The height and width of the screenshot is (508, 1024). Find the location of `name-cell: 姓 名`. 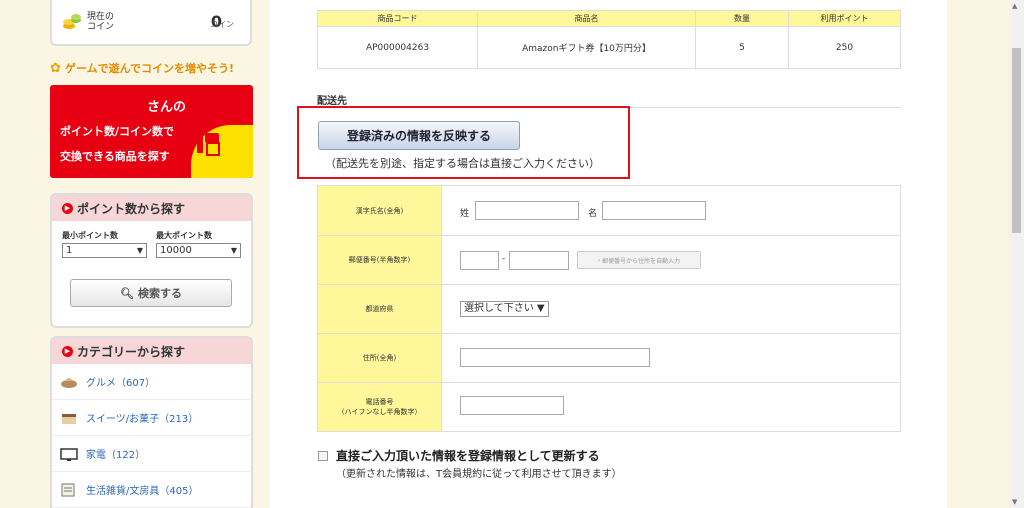

name-cell: 姓 名 is located at coordinates (671, 210).